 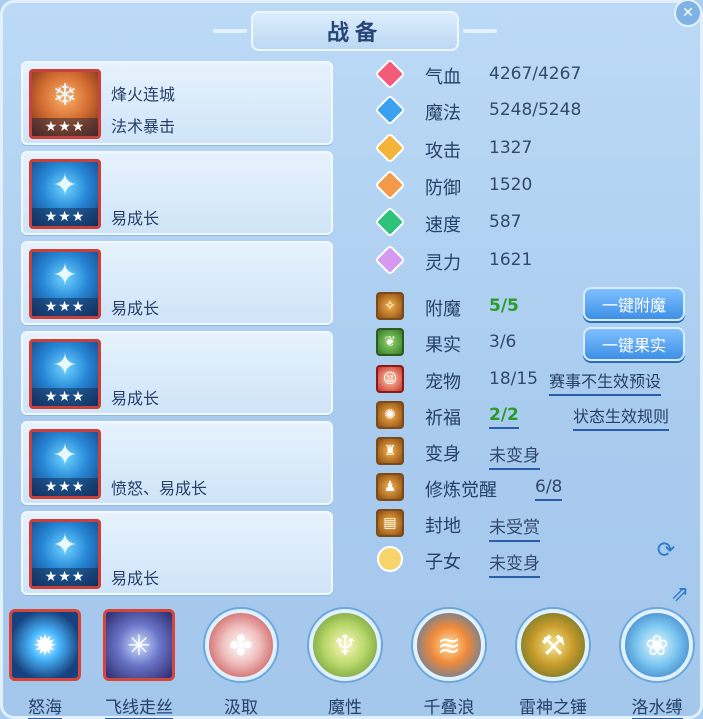 What do you see at coordinates (443, 382) in the screenshot?
I see `extra-label: 宠物` at bounding box center [443, 382].